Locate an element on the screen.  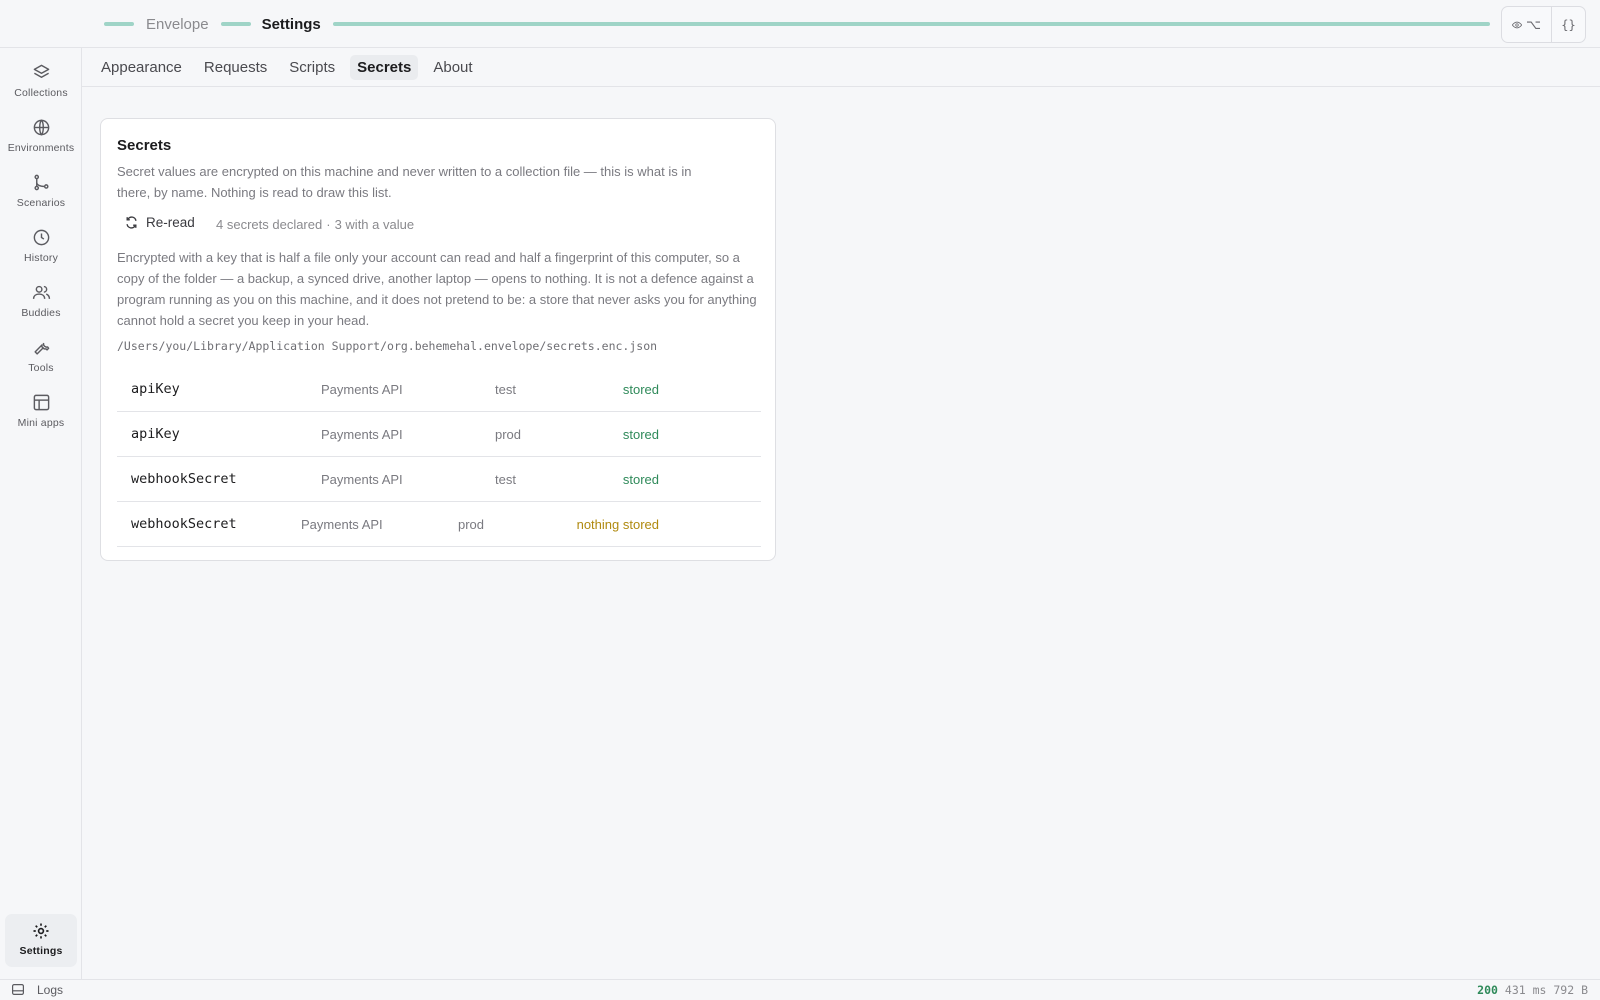
secret-status: nothing stored is located at coordinates (617, 524).